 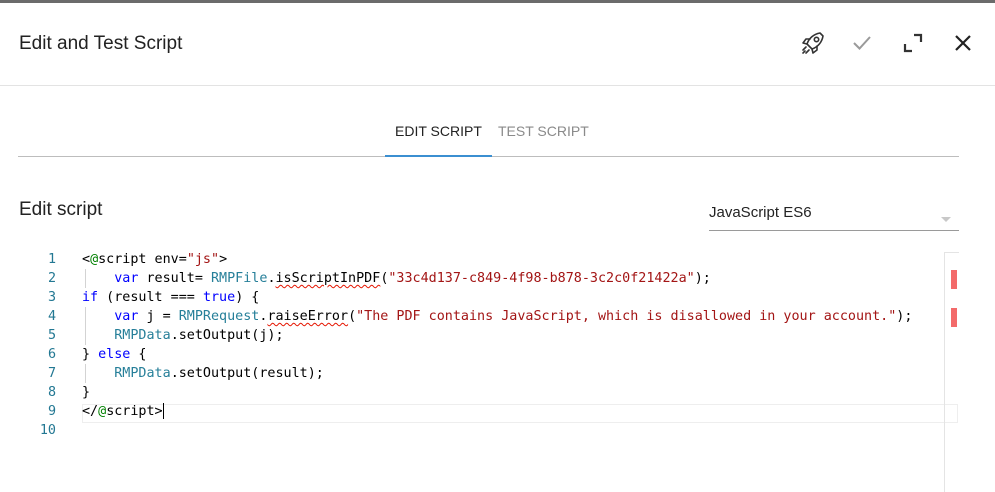 I want to click on tab-test-script: TEST SCRIPT, so click(x=543, y=131).